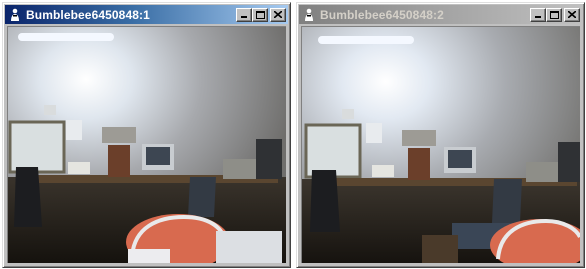  I want to click on title-bar: Bumblebee6450848:1, so click(146, 14).